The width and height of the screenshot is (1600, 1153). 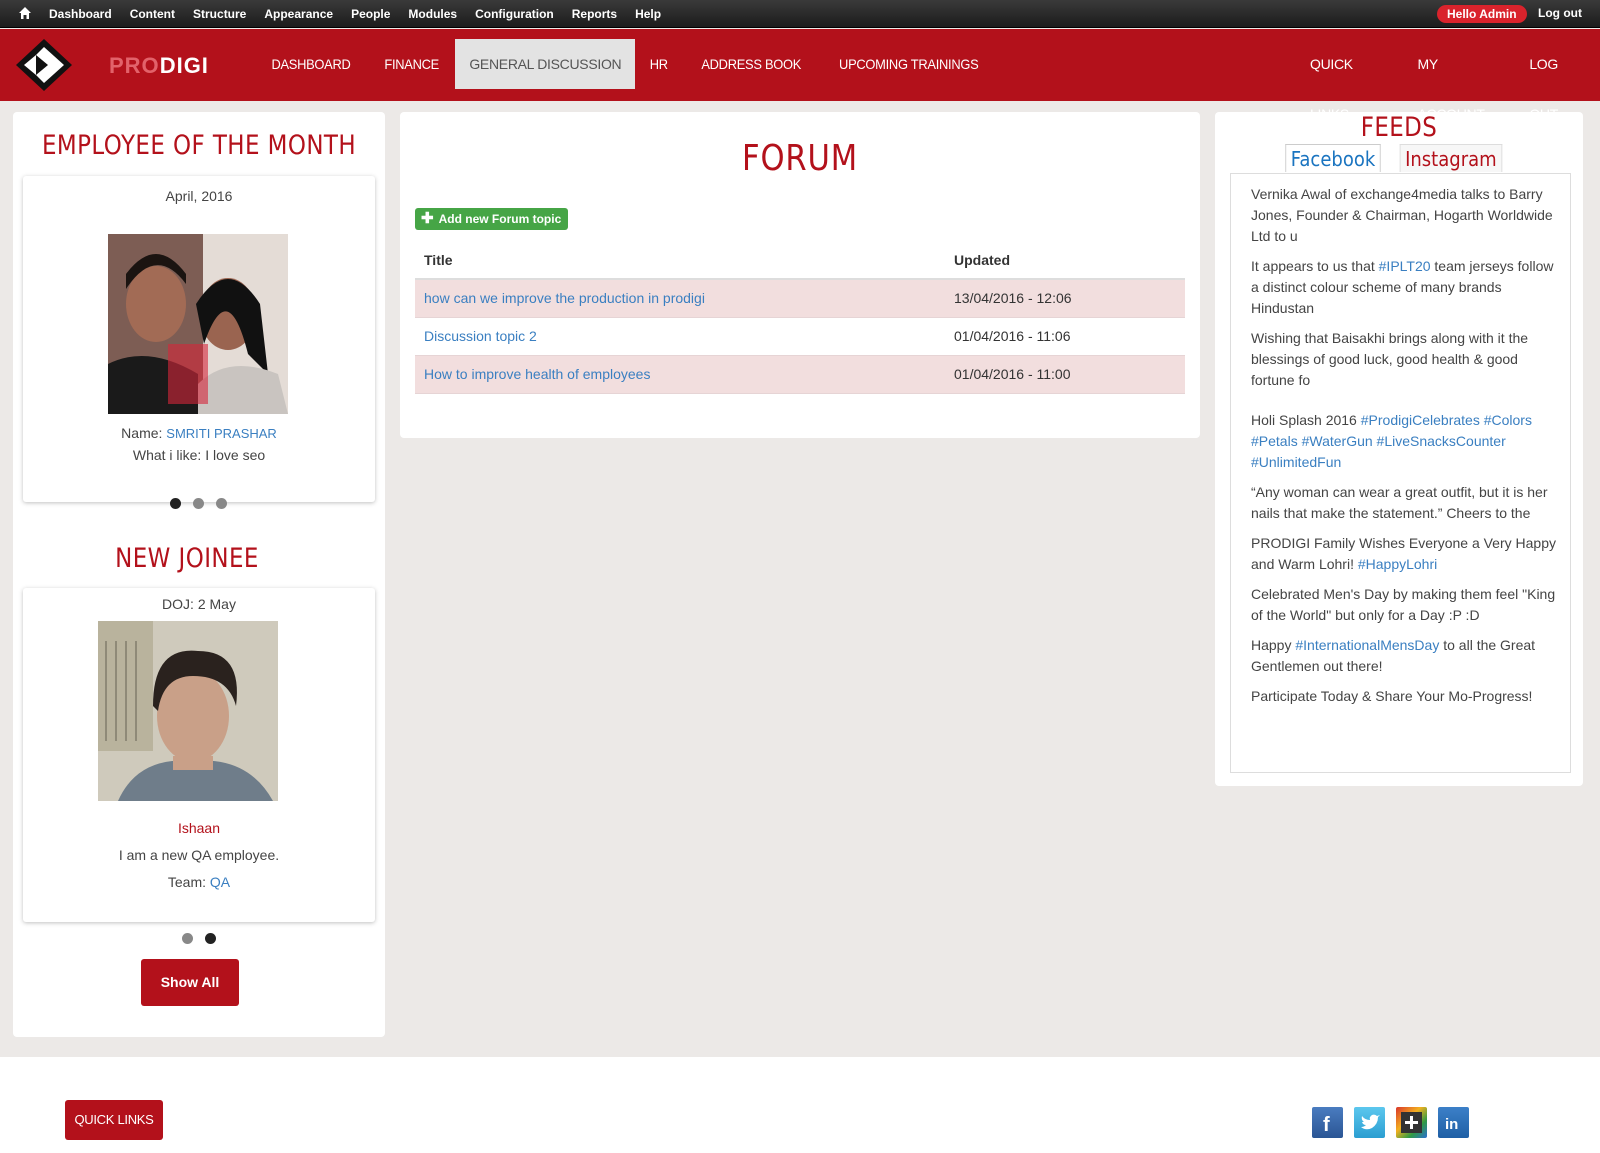 I want to click on svg-text: f, so click(x=1326, y=1125).